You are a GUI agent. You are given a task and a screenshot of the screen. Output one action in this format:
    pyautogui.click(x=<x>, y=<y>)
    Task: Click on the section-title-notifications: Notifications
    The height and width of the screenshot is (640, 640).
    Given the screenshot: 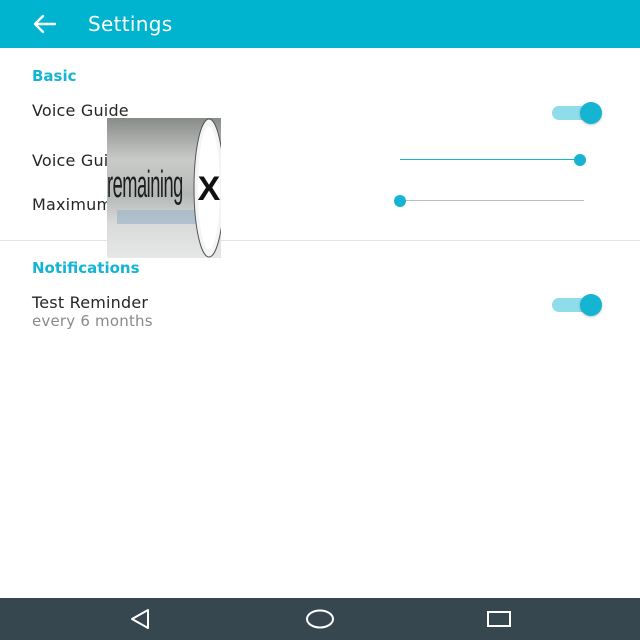 What is the action you would take?
    pyautogui.click(x=86, y=268)
    